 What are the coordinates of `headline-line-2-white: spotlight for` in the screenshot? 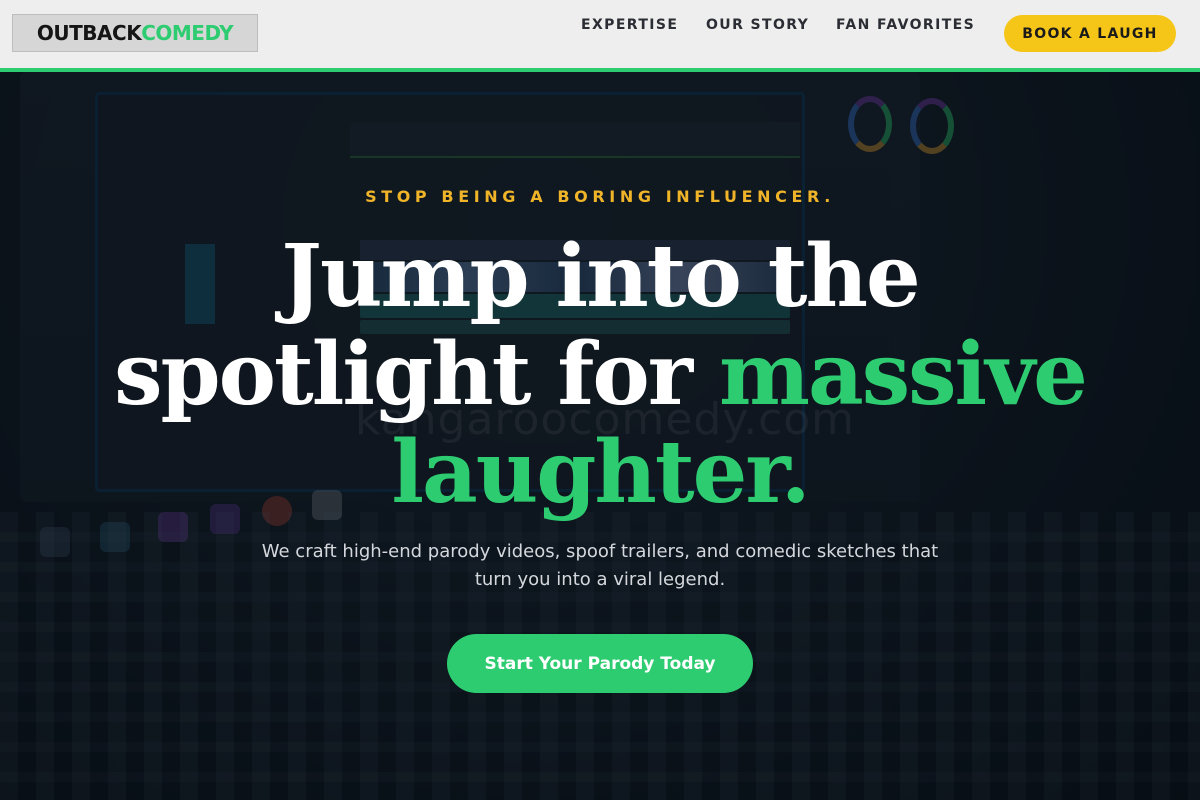 It's located at (416, 374).